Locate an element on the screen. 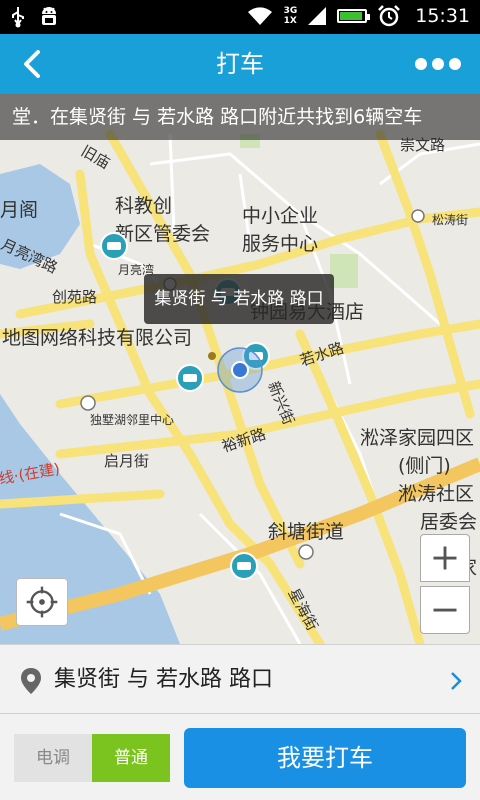 This screenshot has height=800, width=480. map-label: 淞涛社区 is located at coordinates (436, 494).